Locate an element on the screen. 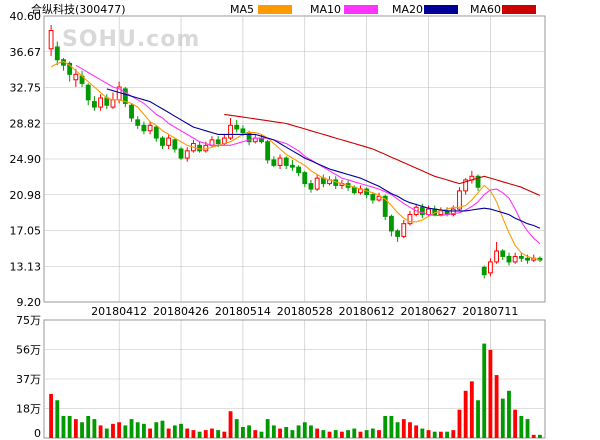  x-tick-label: 20180627 is located at coordinates (429, 311).